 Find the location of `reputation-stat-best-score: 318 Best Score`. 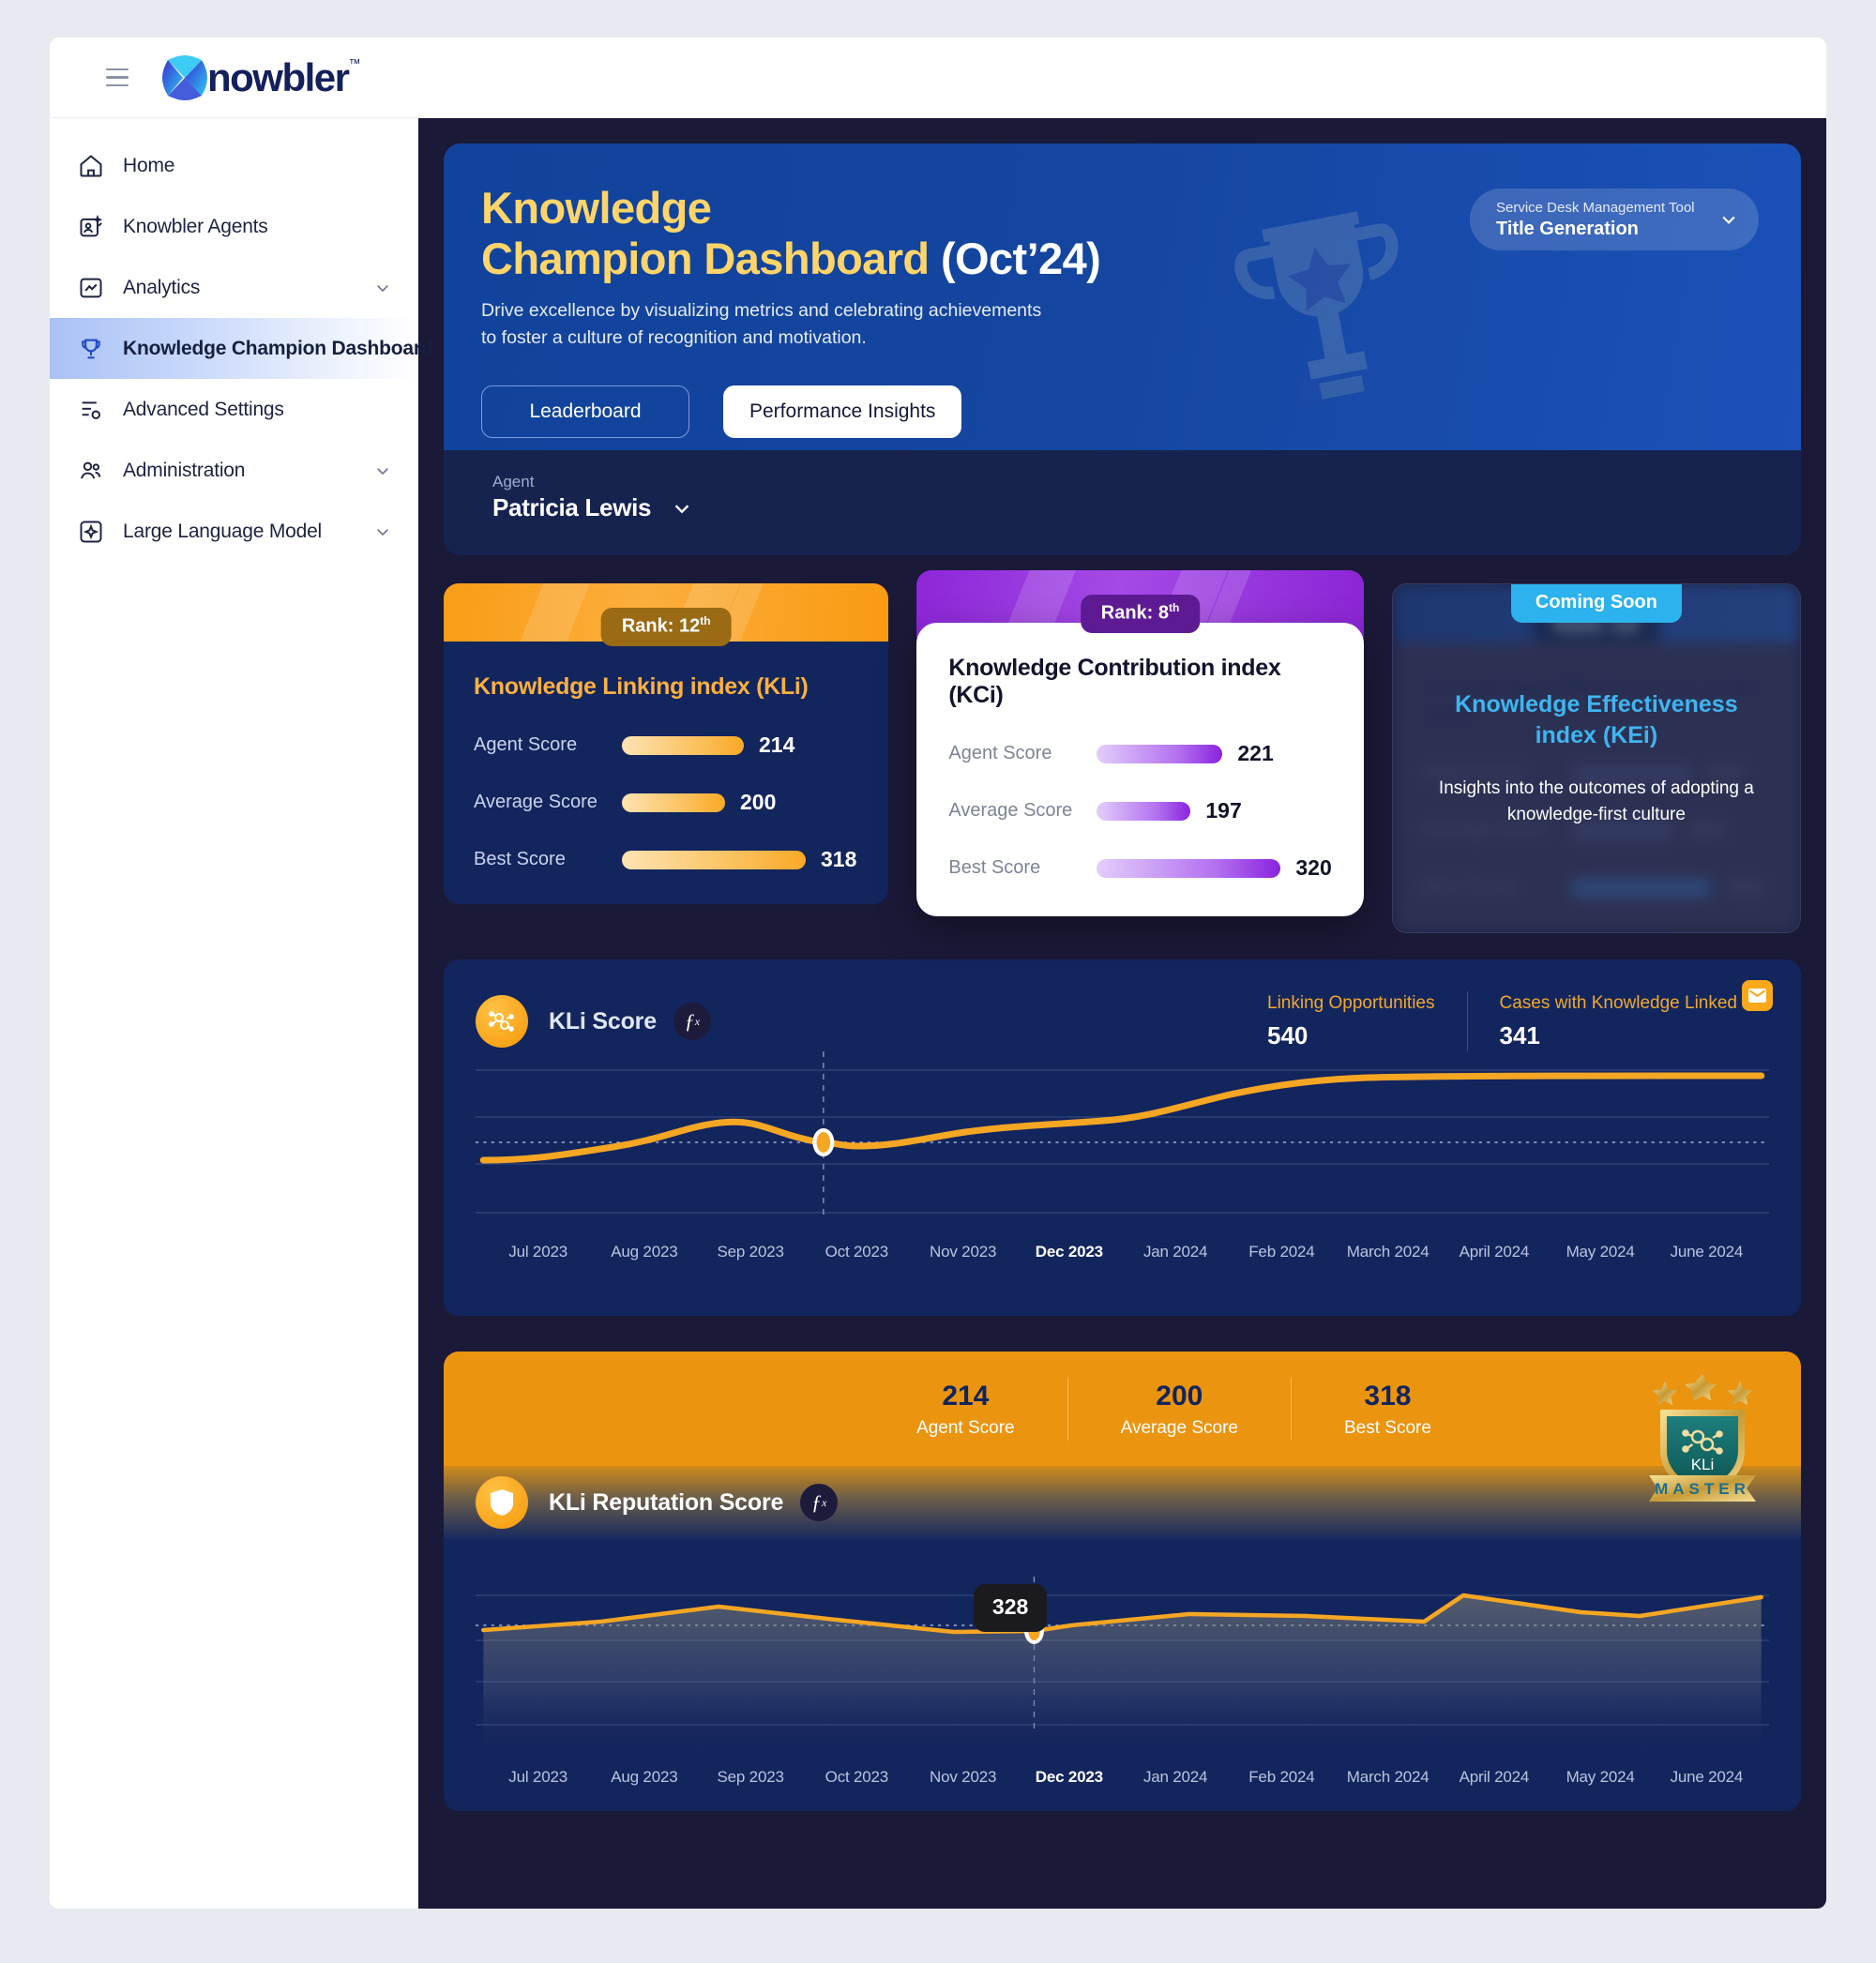

reputation-stat-best-score: 318 Best Score is located at coordinates (1387, 1409).